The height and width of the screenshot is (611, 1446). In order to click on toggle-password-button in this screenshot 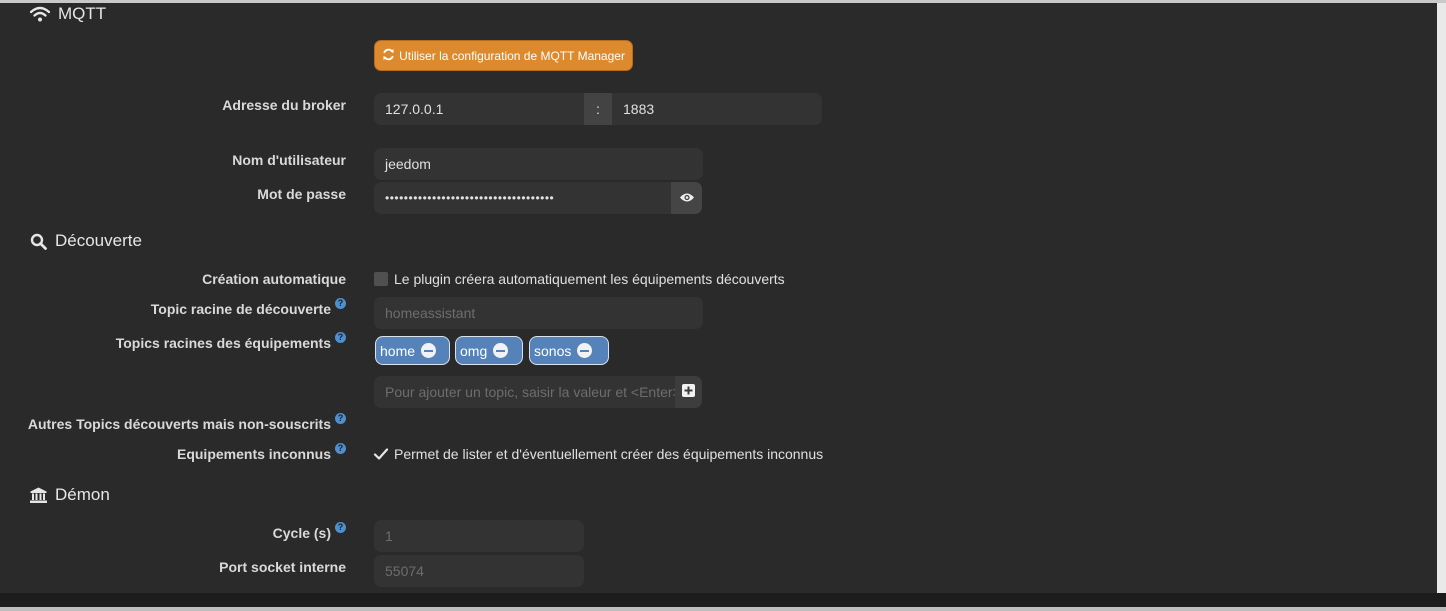, I will do `click(686, 198)`.